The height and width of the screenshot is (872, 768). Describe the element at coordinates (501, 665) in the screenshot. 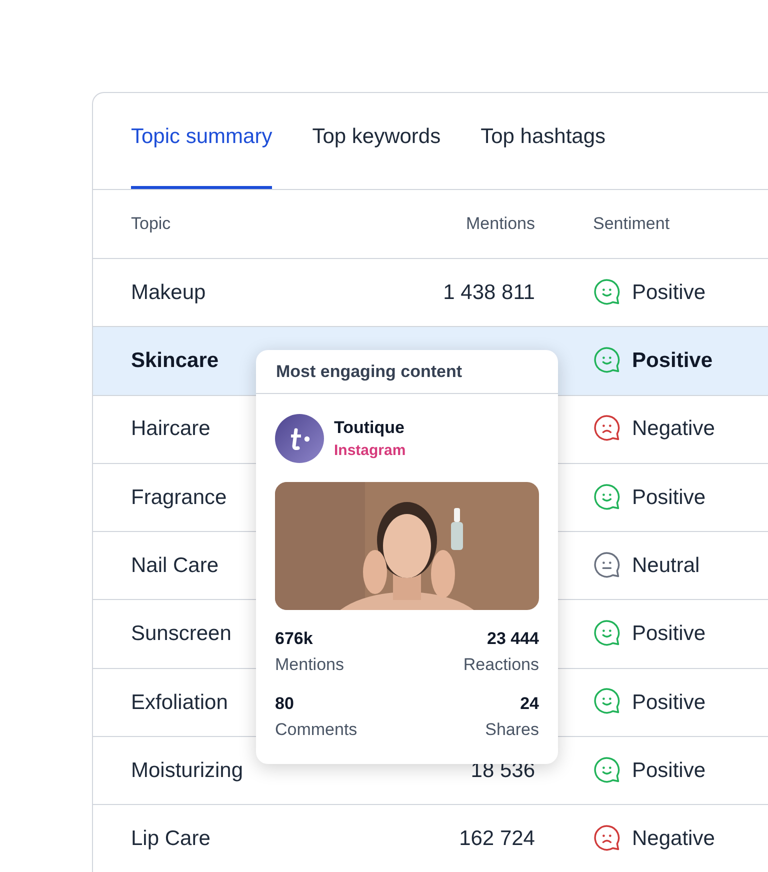

I see `stat-label: Reactions` at that location.